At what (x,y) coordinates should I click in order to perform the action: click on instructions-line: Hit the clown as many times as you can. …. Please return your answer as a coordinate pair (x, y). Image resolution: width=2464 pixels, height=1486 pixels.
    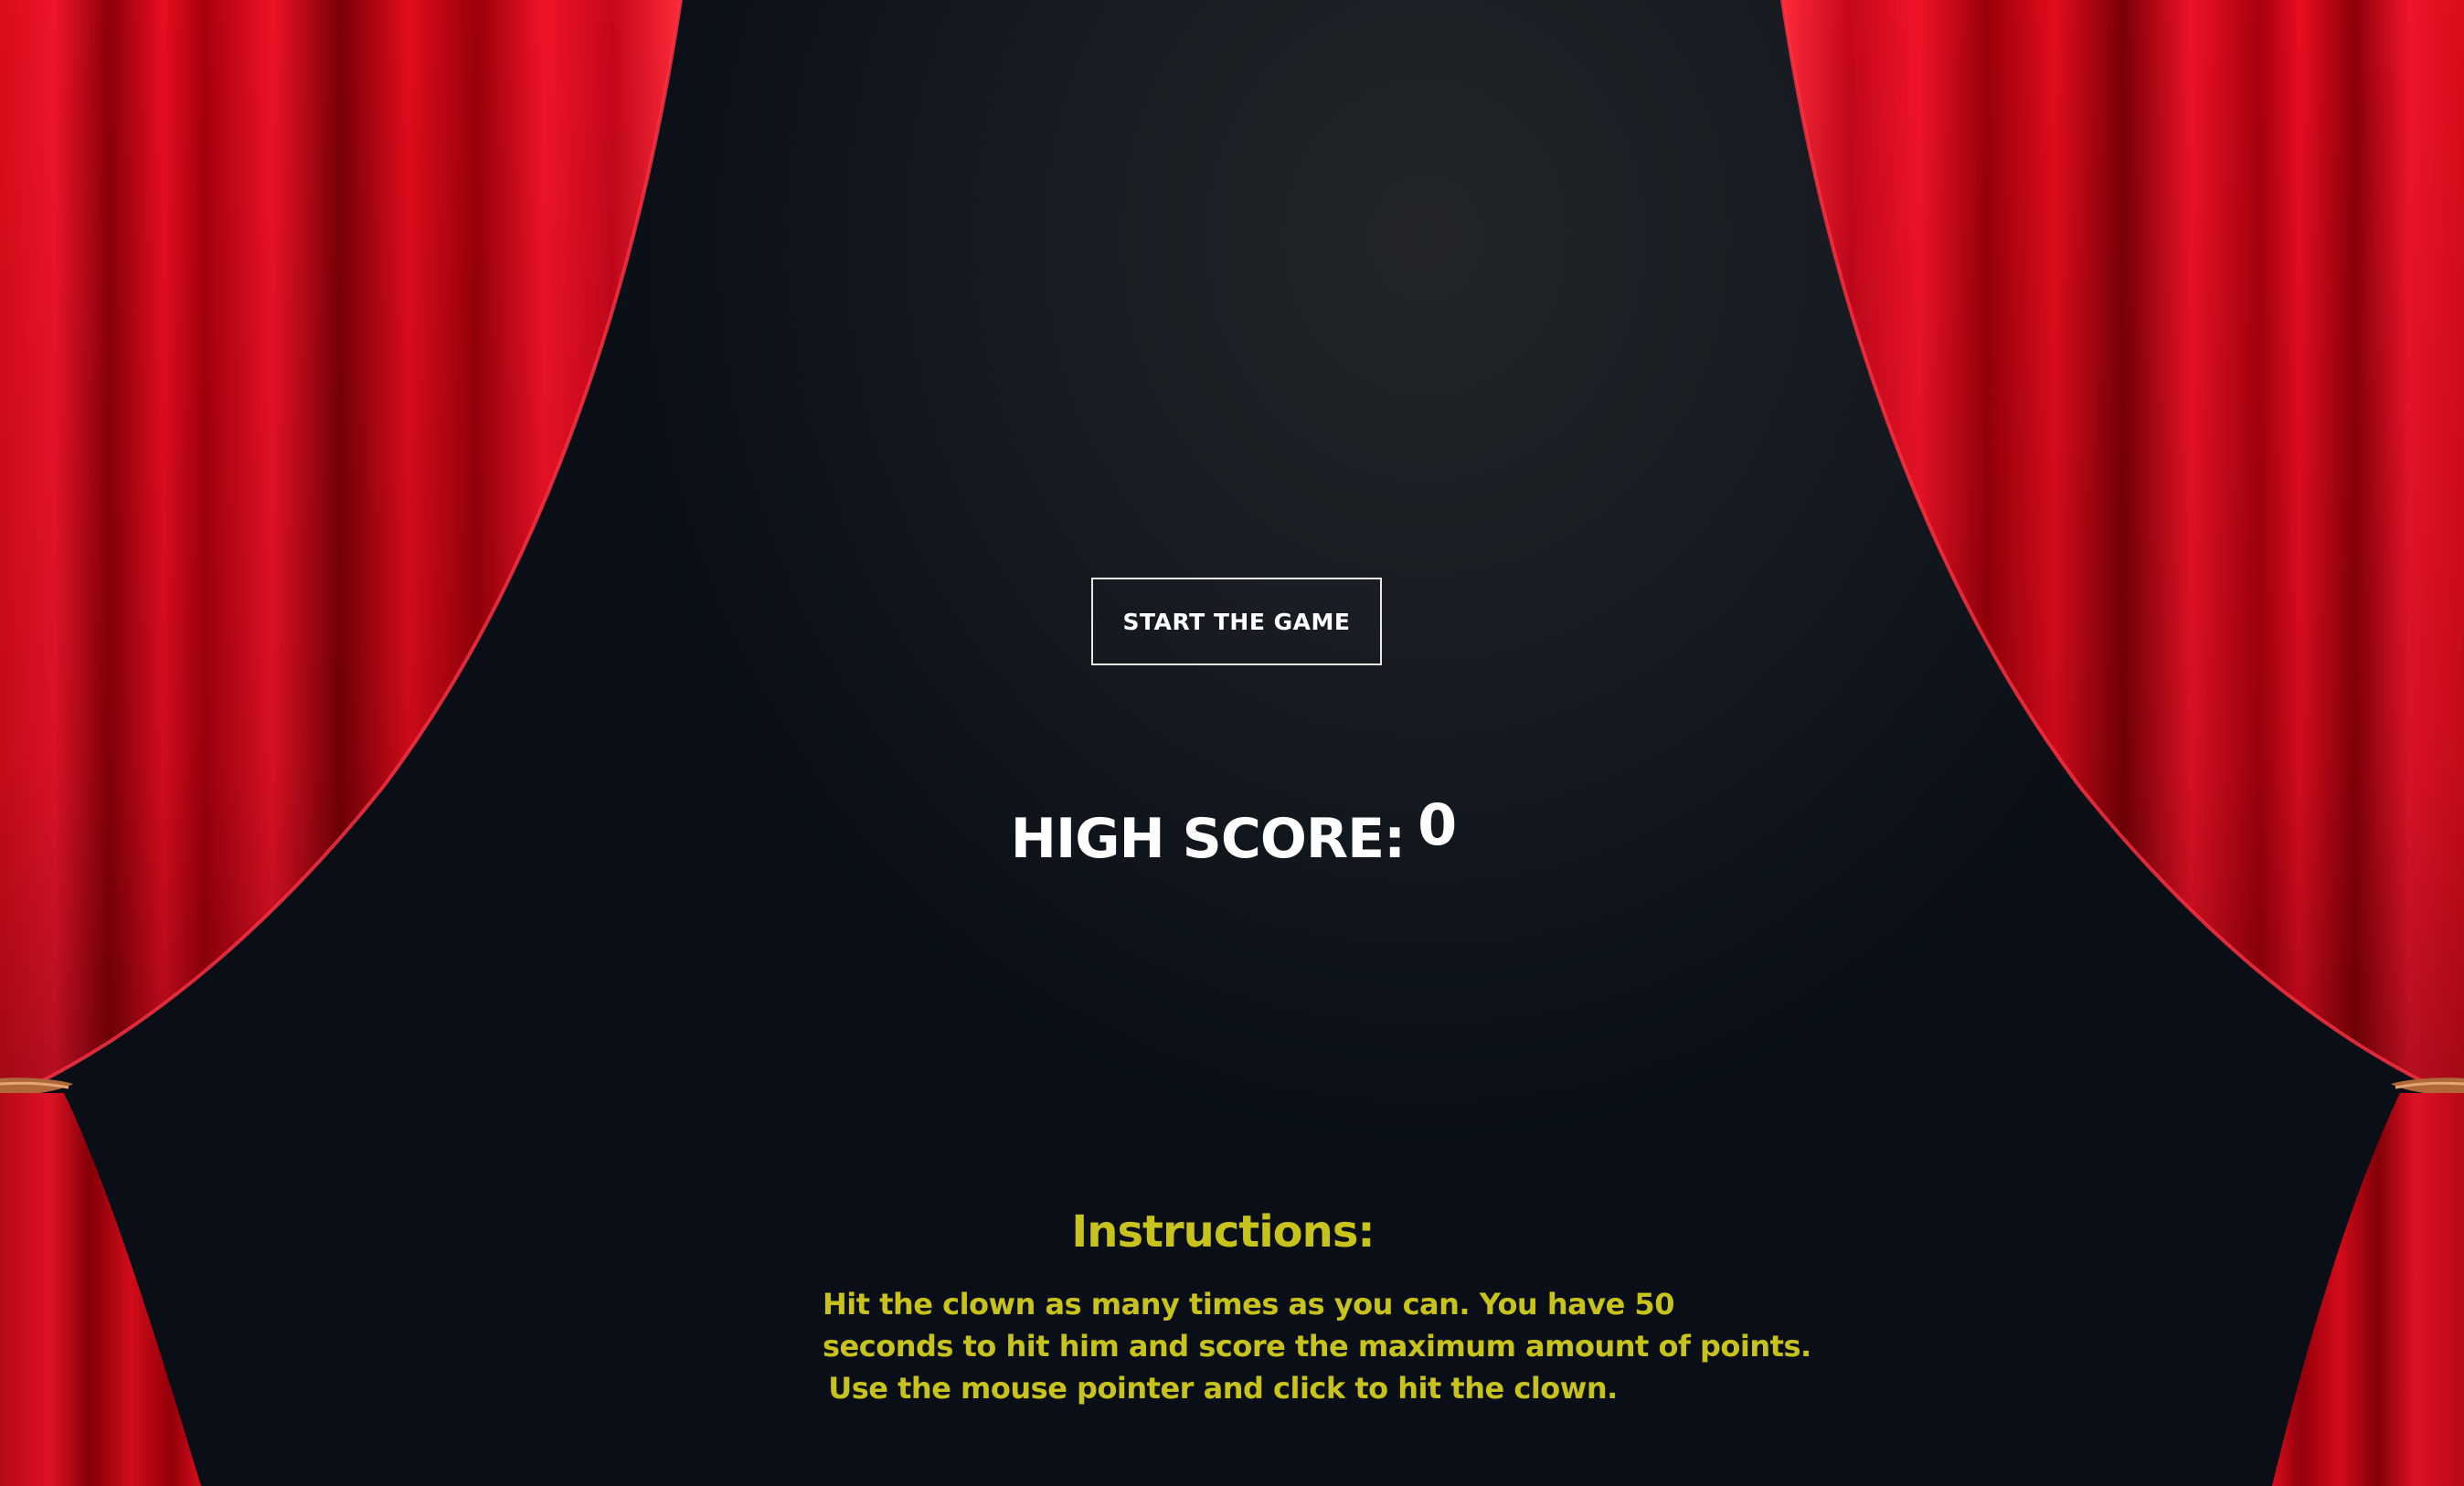
    Looking at the image, I should click on (1248, 1303).